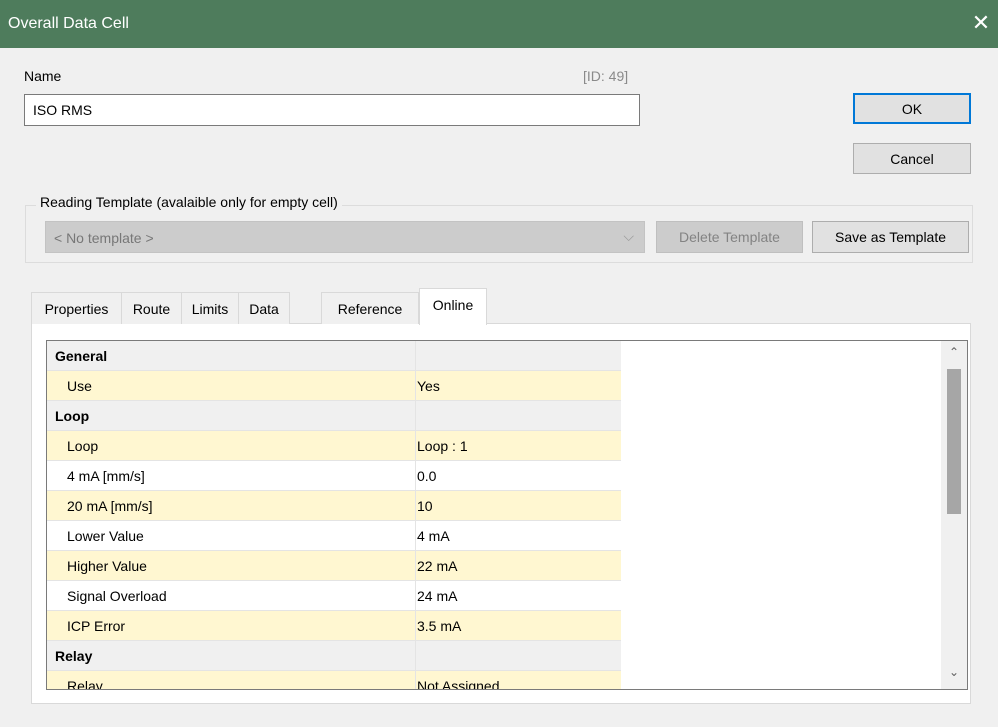  I want to click on property-value: 10, so click(425, 506).